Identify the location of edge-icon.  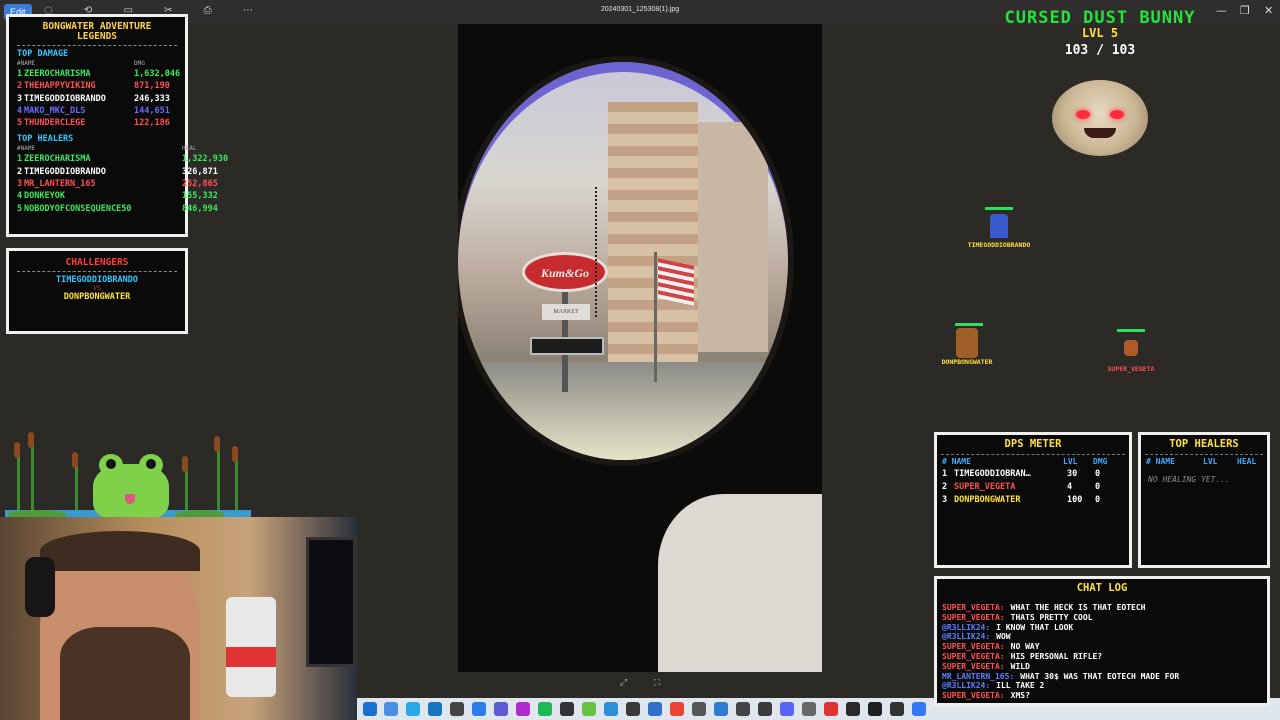
(391, 709).